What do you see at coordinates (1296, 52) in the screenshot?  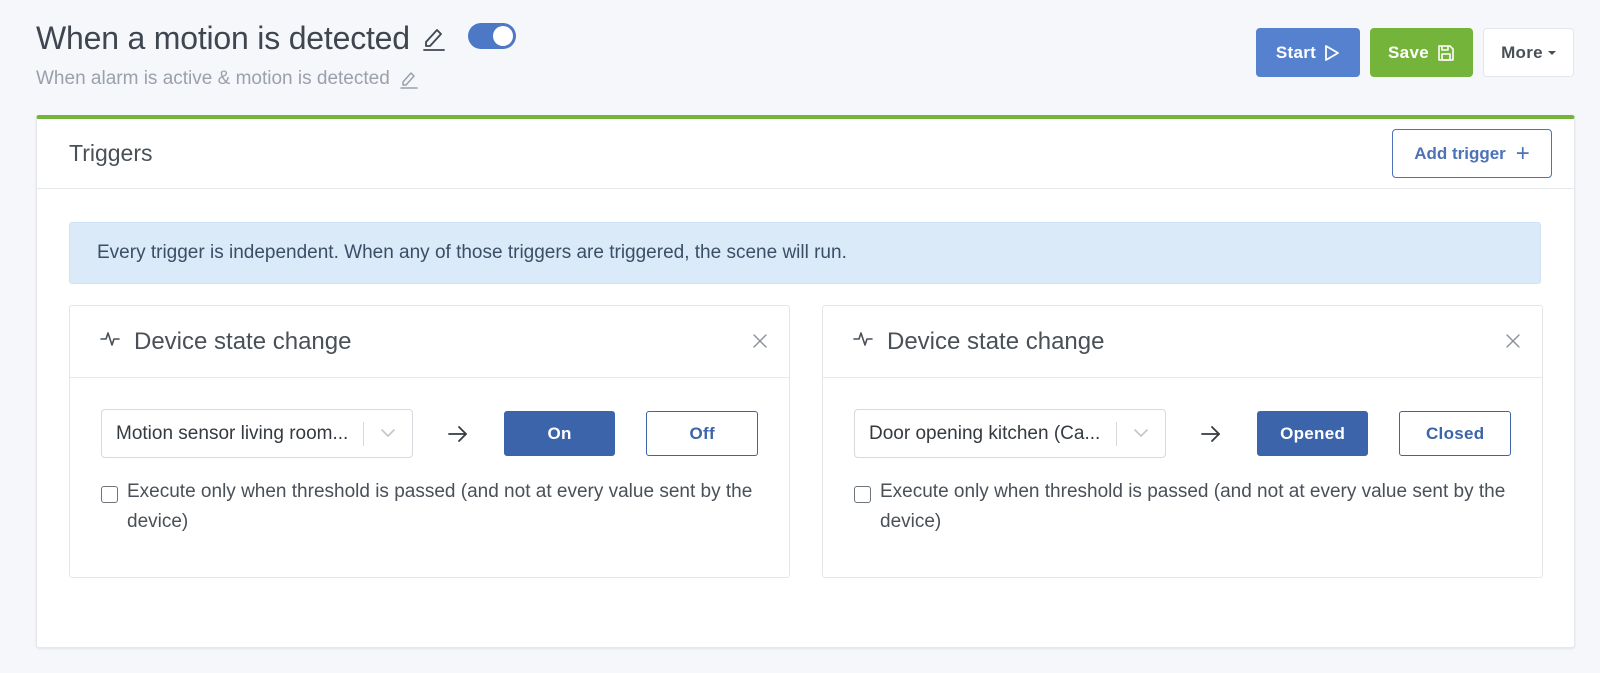 I see `start-label: Start` at bounding box center [1296, 52].